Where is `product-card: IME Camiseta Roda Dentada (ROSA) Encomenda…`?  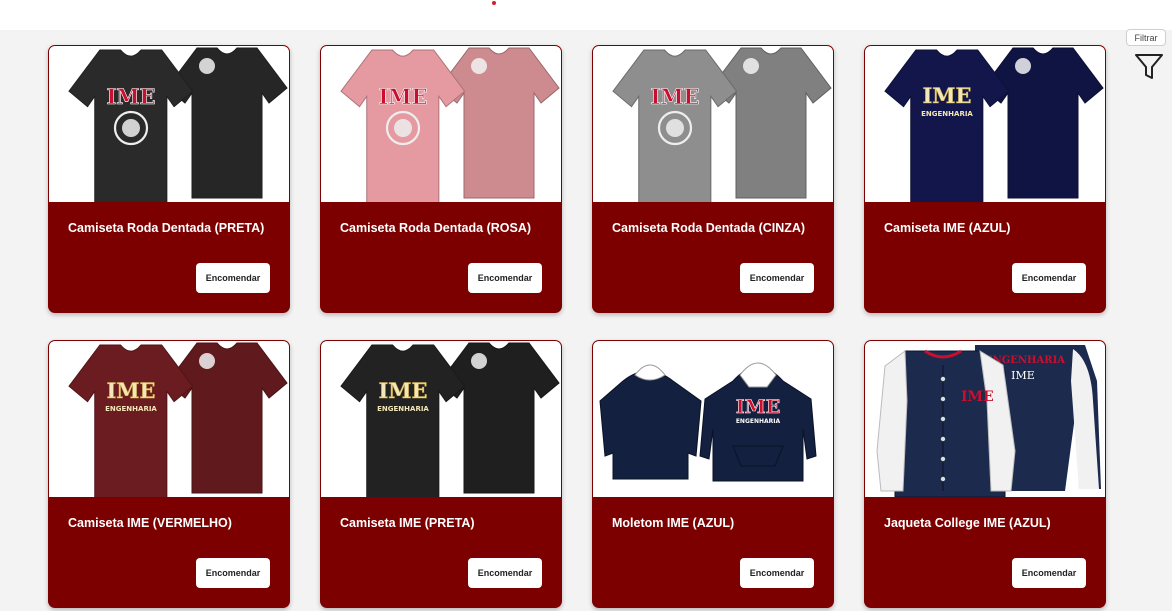 product-card: IME Camiseta Roda Dentada (ROSA) Encomenda… is located at coordinates (441, 179).